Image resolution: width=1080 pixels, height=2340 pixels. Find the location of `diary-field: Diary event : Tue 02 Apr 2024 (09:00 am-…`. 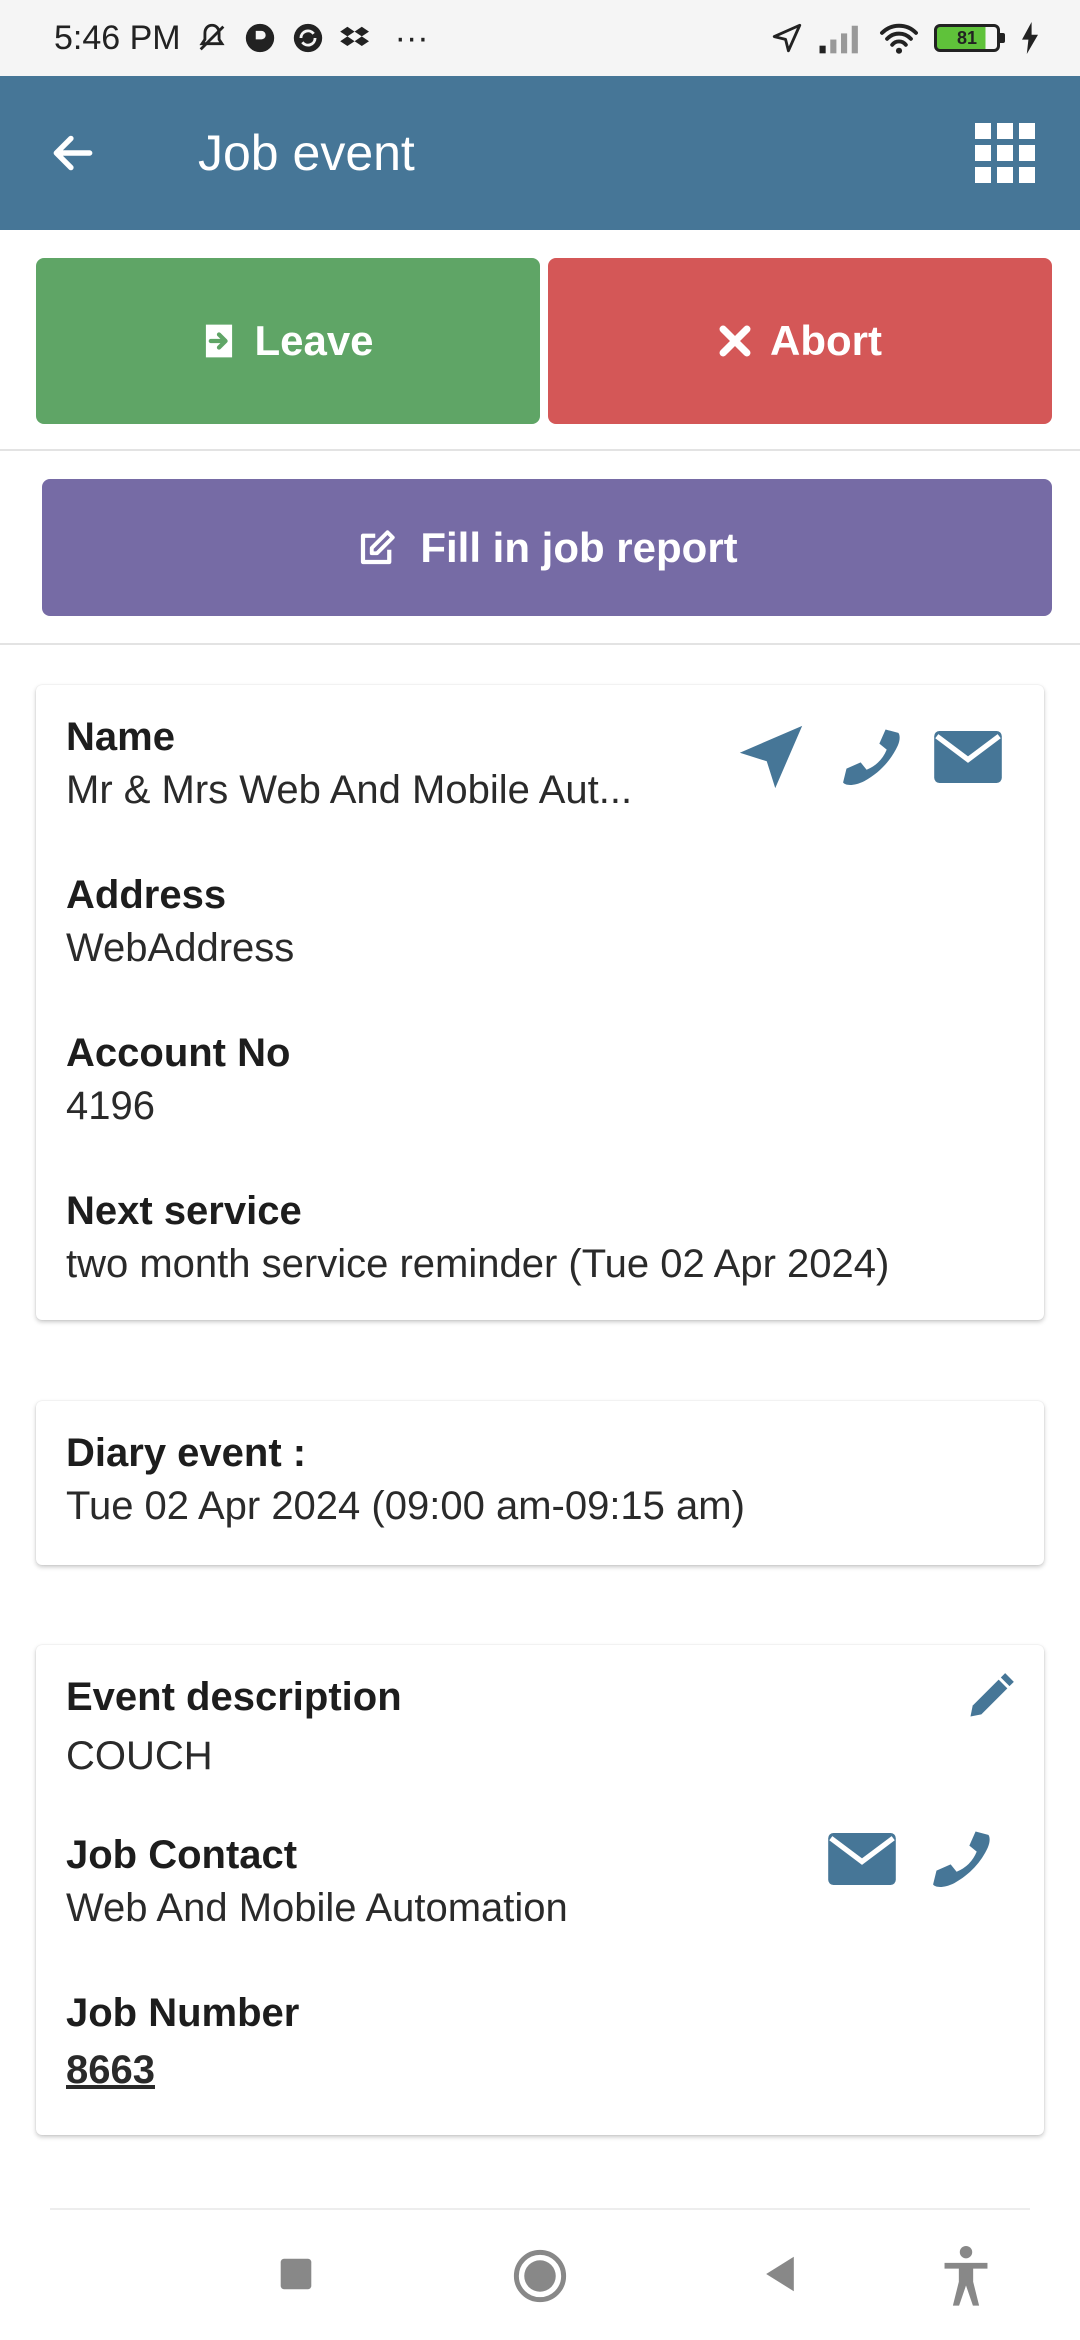

diary-field: Diary event : Tue 02 Apr 2024 (09:00 am-… is located at coordinates (405, 1480).